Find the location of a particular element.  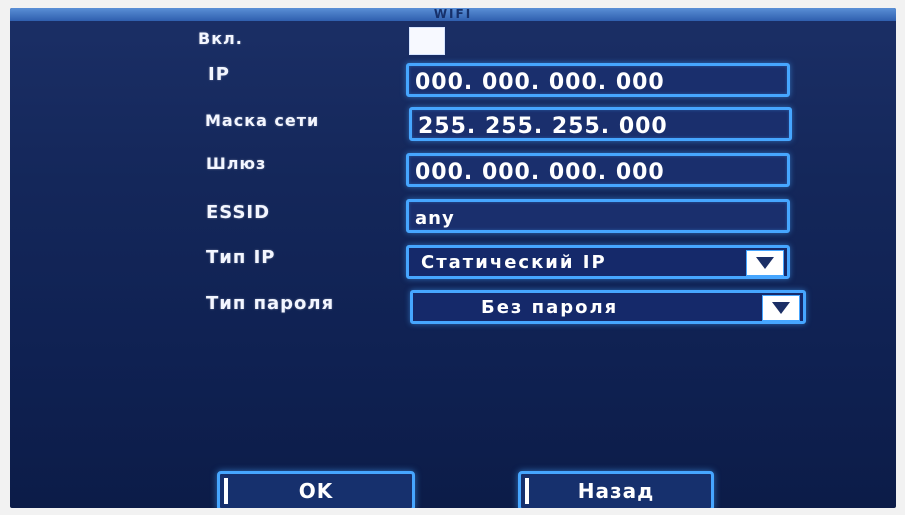

ok-button: OK is located at coordinates (316, 489).